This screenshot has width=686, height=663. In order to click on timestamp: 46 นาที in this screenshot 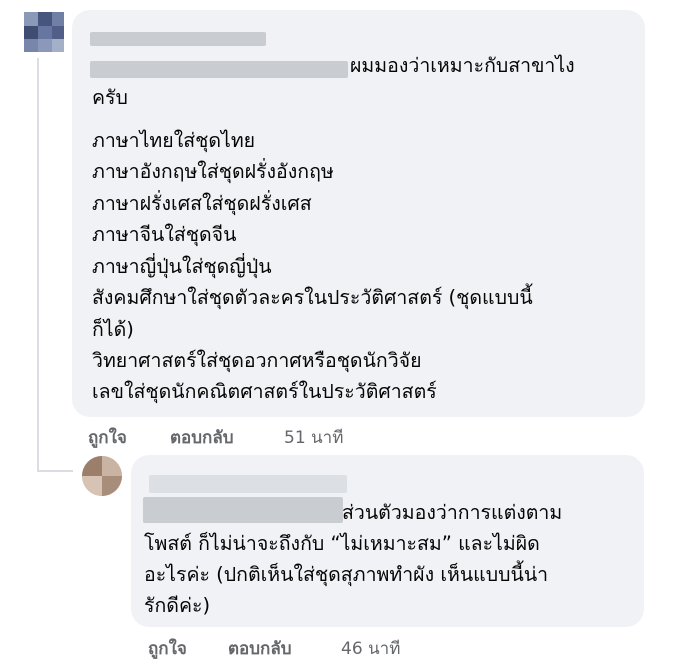, I will do `click(370, 648)`.